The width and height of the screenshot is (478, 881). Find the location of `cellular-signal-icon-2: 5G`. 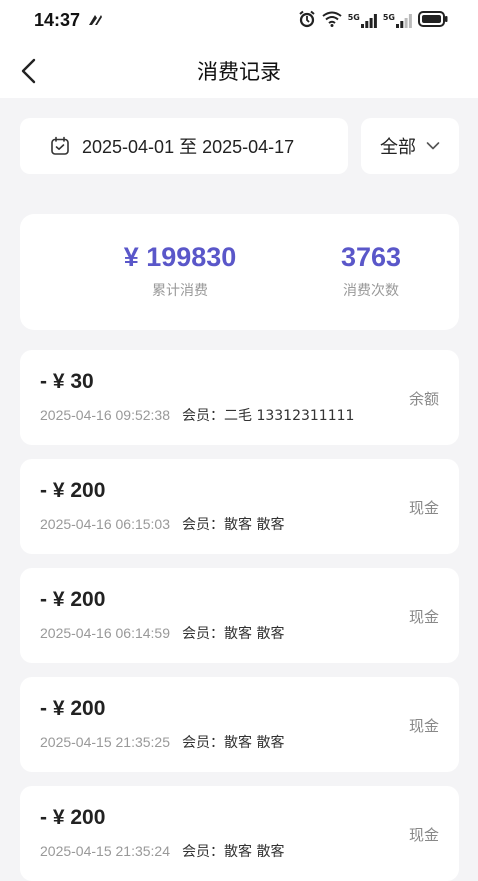

cellular-signal-icon-2: 5G is located at coordinates (397, 21).